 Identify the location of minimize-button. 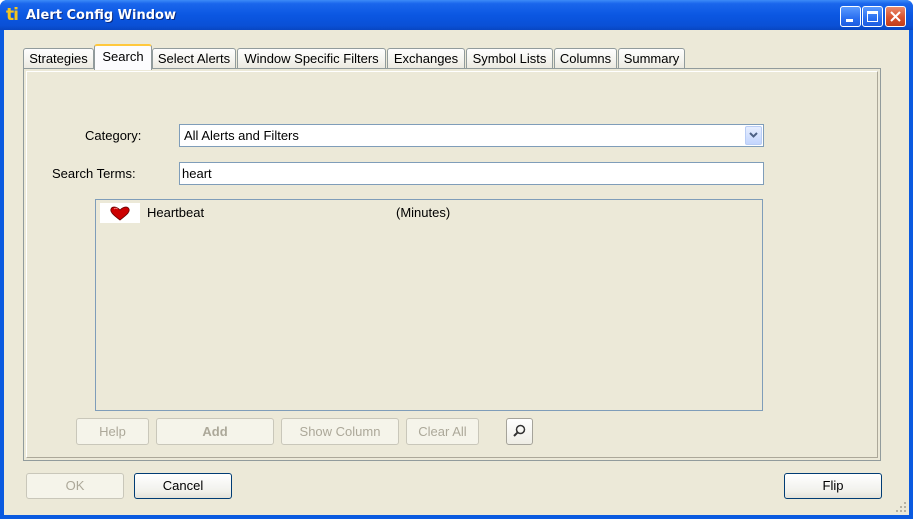
(850, 16).